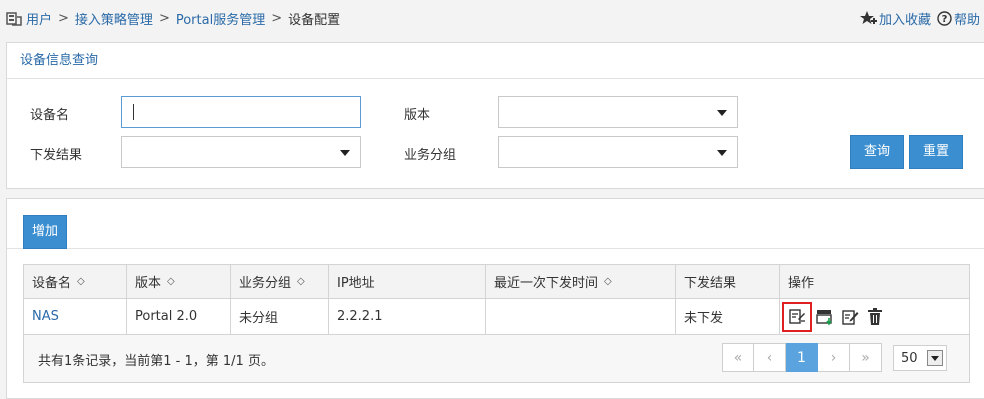 This screenshot has height=399, width=984. I want to click on table-header: 设备名 ◇ 版本 ◇ 业务分组 ◇ IP地址 最近一次下发时间 ◇ 下发结果 操作, so click(496, 282).